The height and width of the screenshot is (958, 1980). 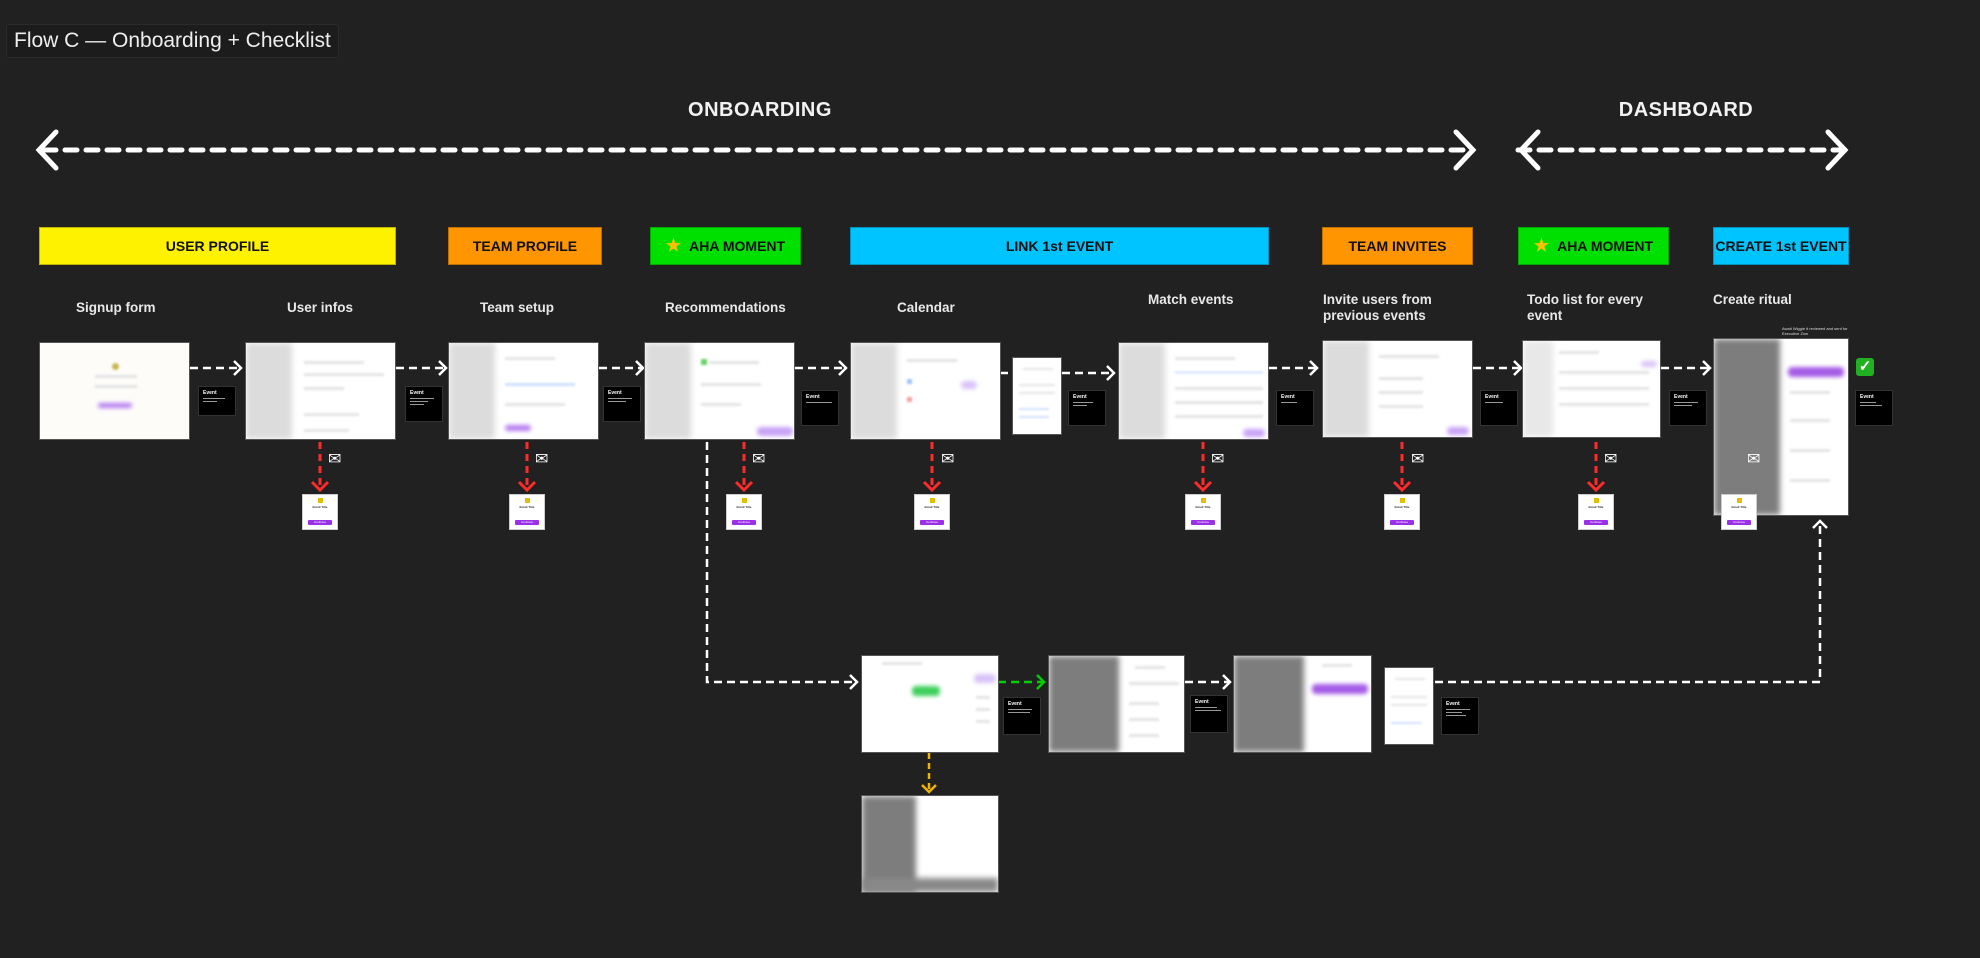 I want to click on screen-branch-event-list, so click(x=930, y=704).